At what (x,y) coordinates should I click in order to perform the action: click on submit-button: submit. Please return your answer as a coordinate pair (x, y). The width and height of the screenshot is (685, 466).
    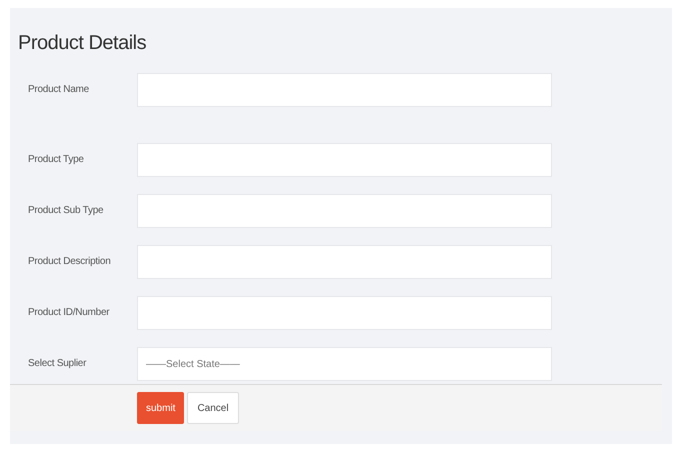
    Looking at the image, I should click on (160, 408).